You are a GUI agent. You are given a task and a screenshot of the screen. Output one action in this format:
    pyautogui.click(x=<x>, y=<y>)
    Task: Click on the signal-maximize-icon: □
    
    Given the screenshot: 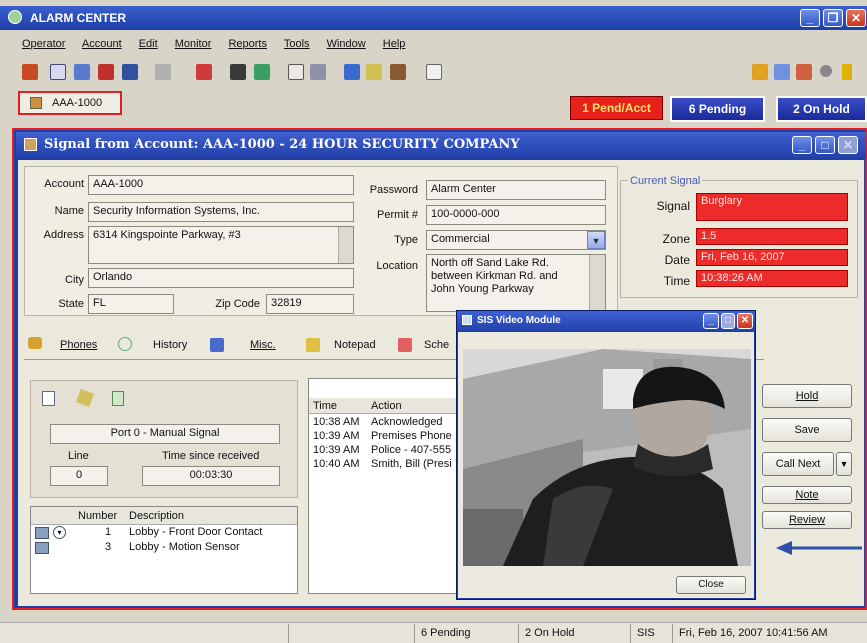 What is the action you would take?
    pyautogui.click(x=825, y=145)
    